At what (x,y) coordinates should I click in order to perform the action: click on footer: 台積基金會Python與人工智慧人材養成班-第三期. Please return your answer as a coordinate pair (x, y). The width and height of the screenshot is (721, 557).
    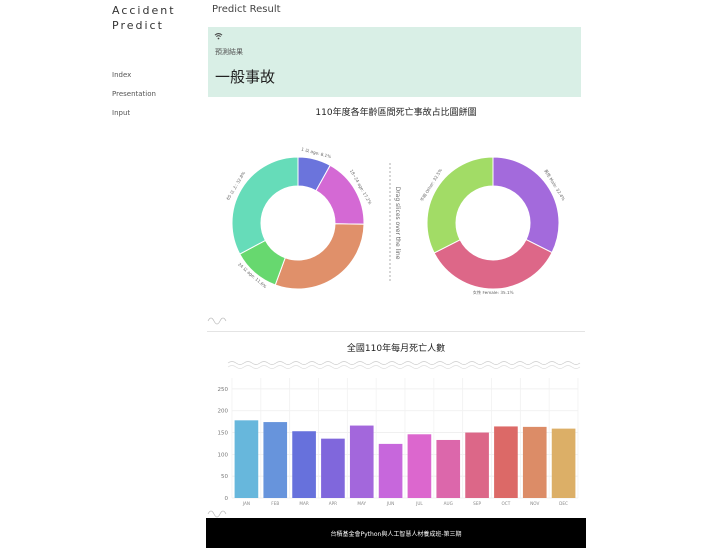
    Looking at the image, I should click on (396, 533).